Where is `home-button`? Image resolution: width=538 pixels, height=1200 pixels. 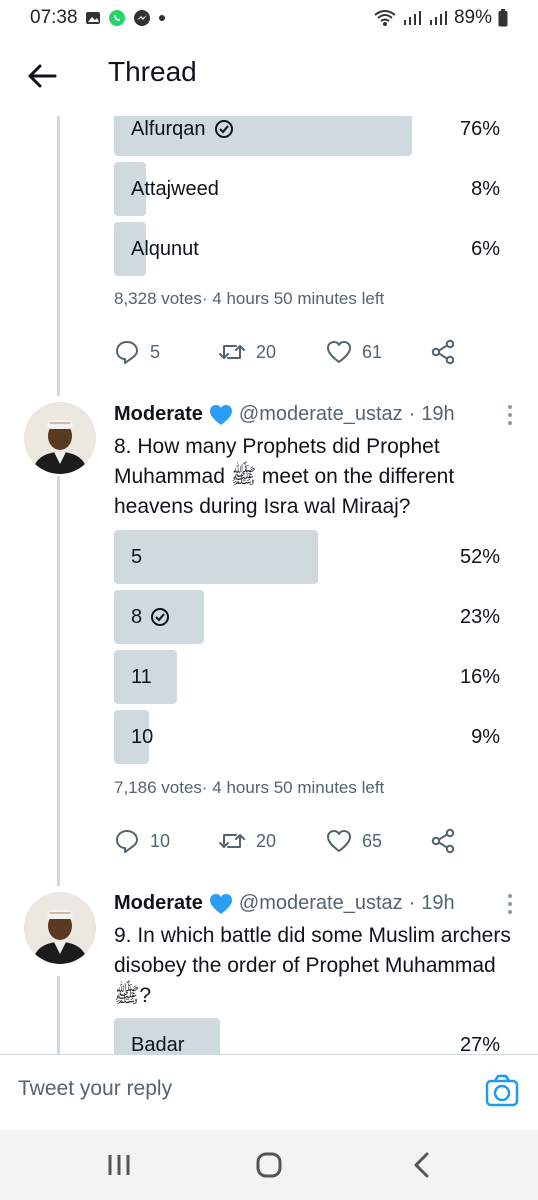 home-button is located at coordinates (269, 1165).